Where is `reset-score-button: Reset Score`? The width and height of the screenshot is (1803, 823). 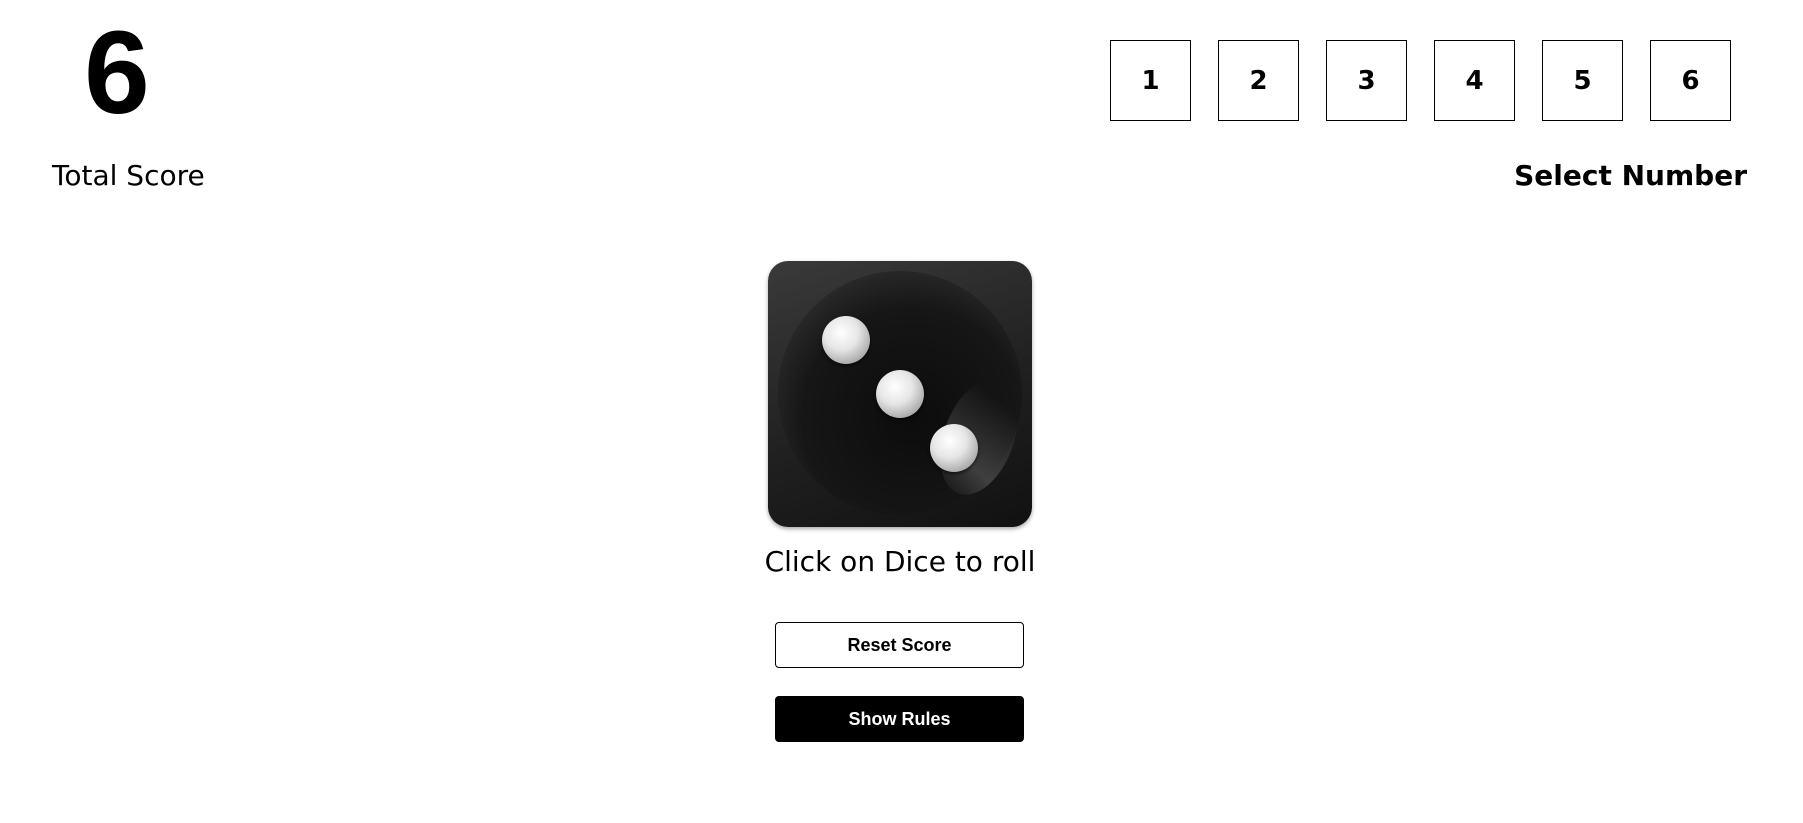 reset-score-button: Reset Score is located at coordinates (899, 645).